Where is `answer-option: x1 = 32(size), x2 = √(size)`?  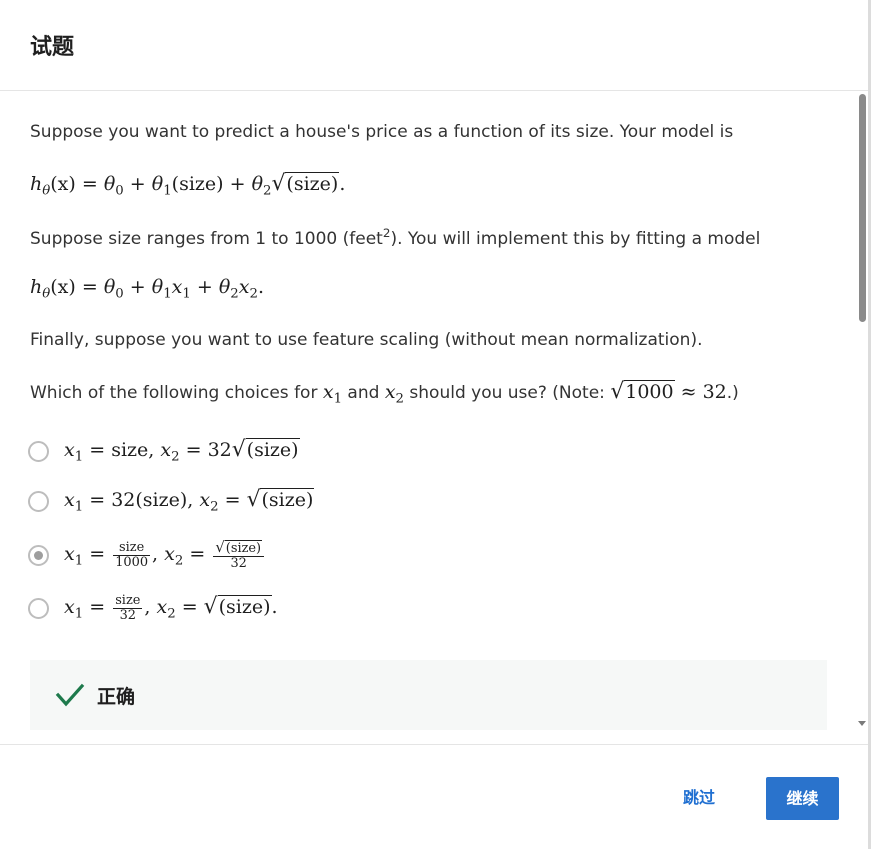 answer-option: x1 = 32(size), x2 = √(size) is located at coordinates (171, 501).